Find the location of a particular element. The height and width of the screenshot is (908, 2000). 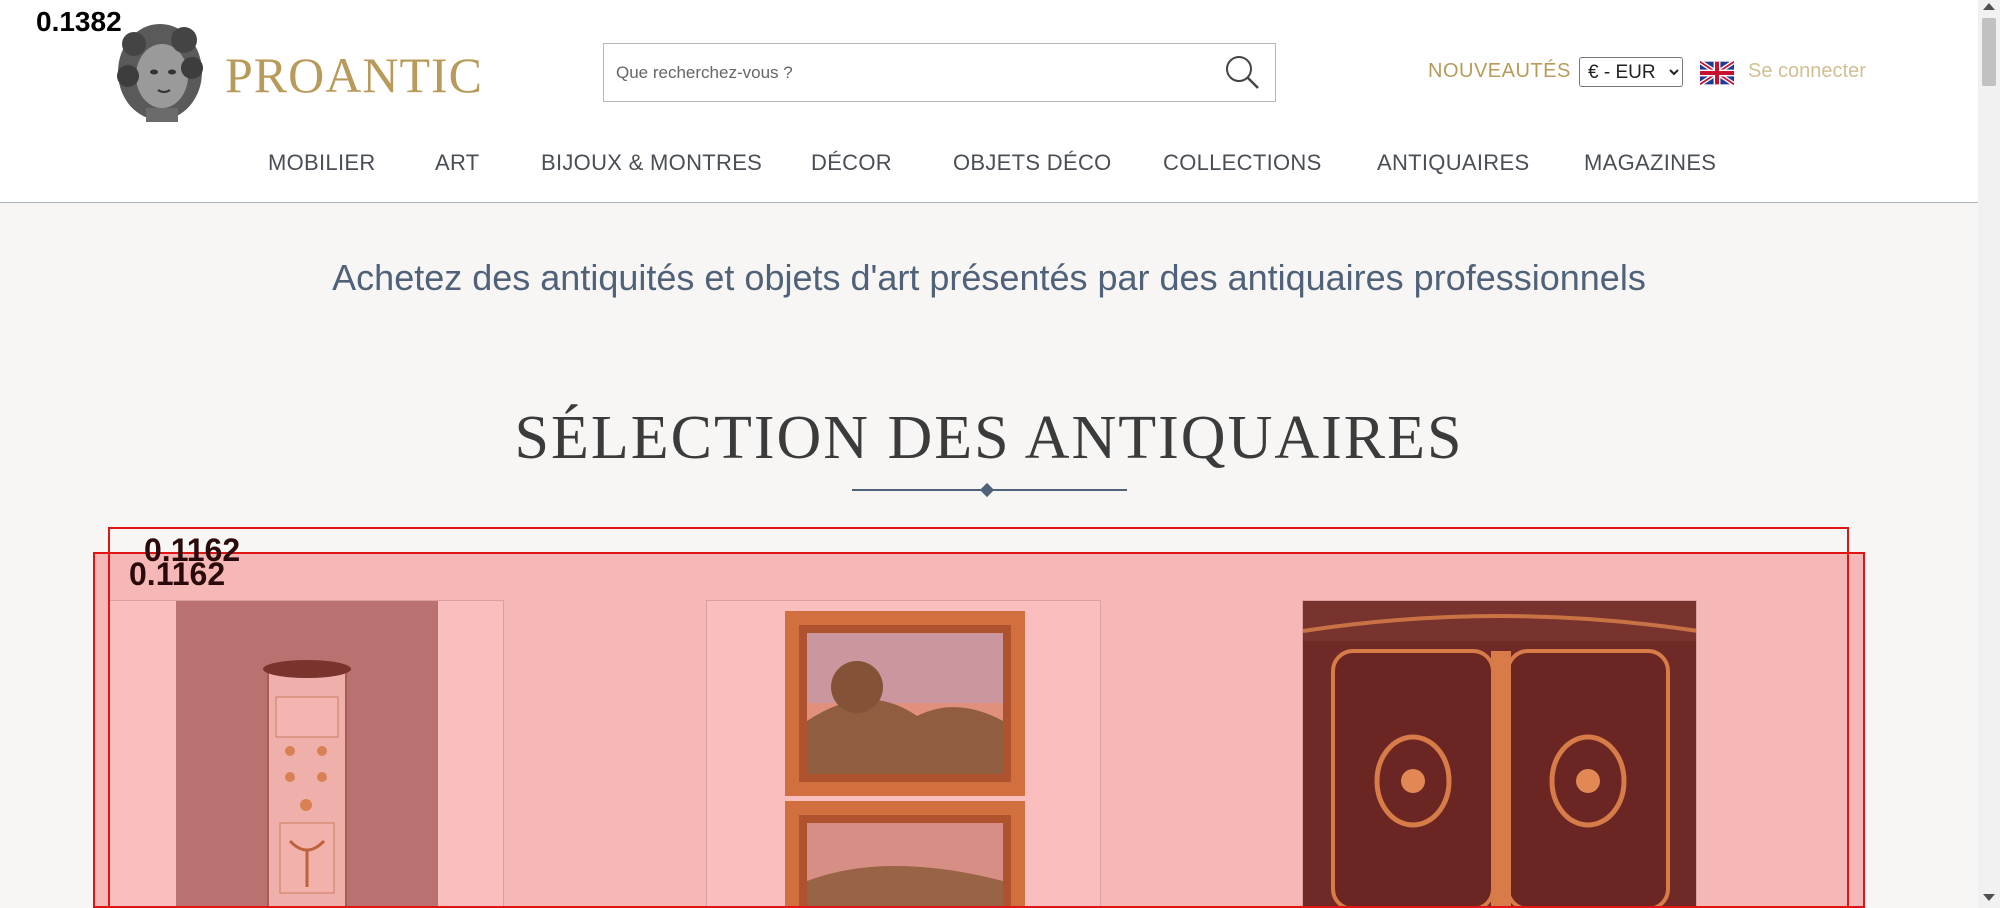

nav-item-objets-deco: OBJETS DÉCO is located at coordinates (1032, 163).